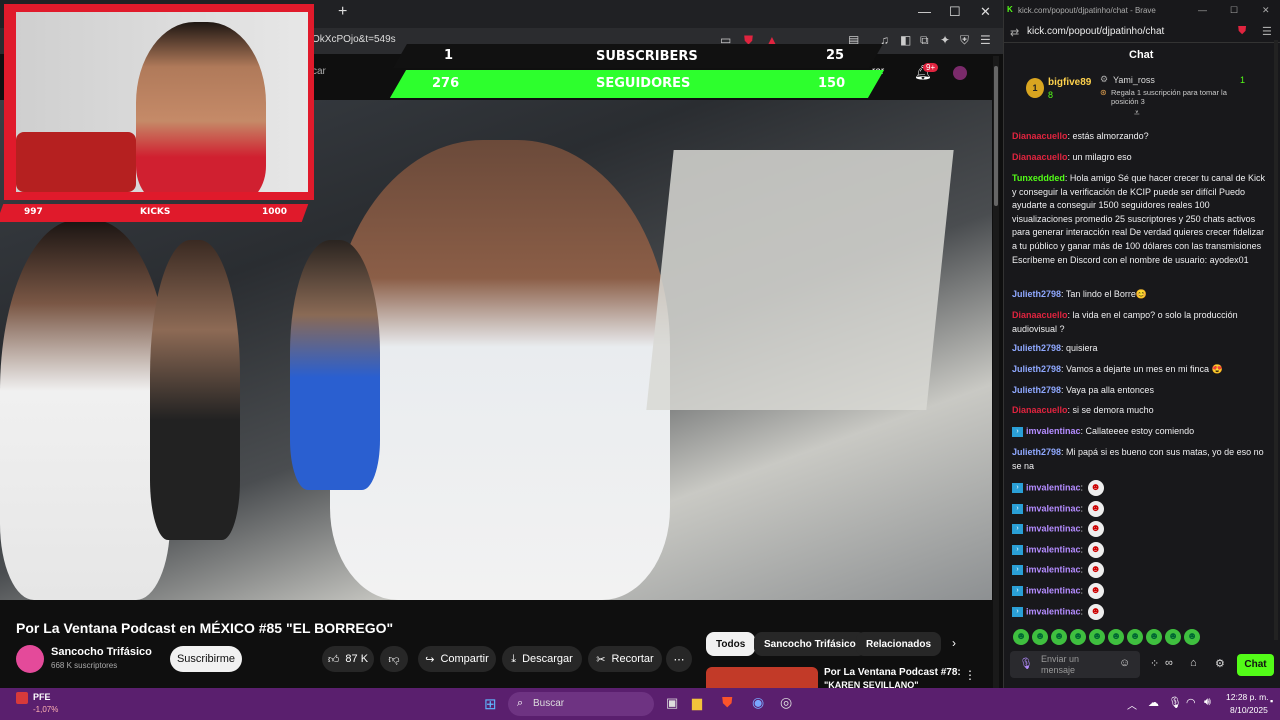 This screenshot has height=720, width=1280. I want to click on search-placeholder-fragment: car, so click(319, 71).